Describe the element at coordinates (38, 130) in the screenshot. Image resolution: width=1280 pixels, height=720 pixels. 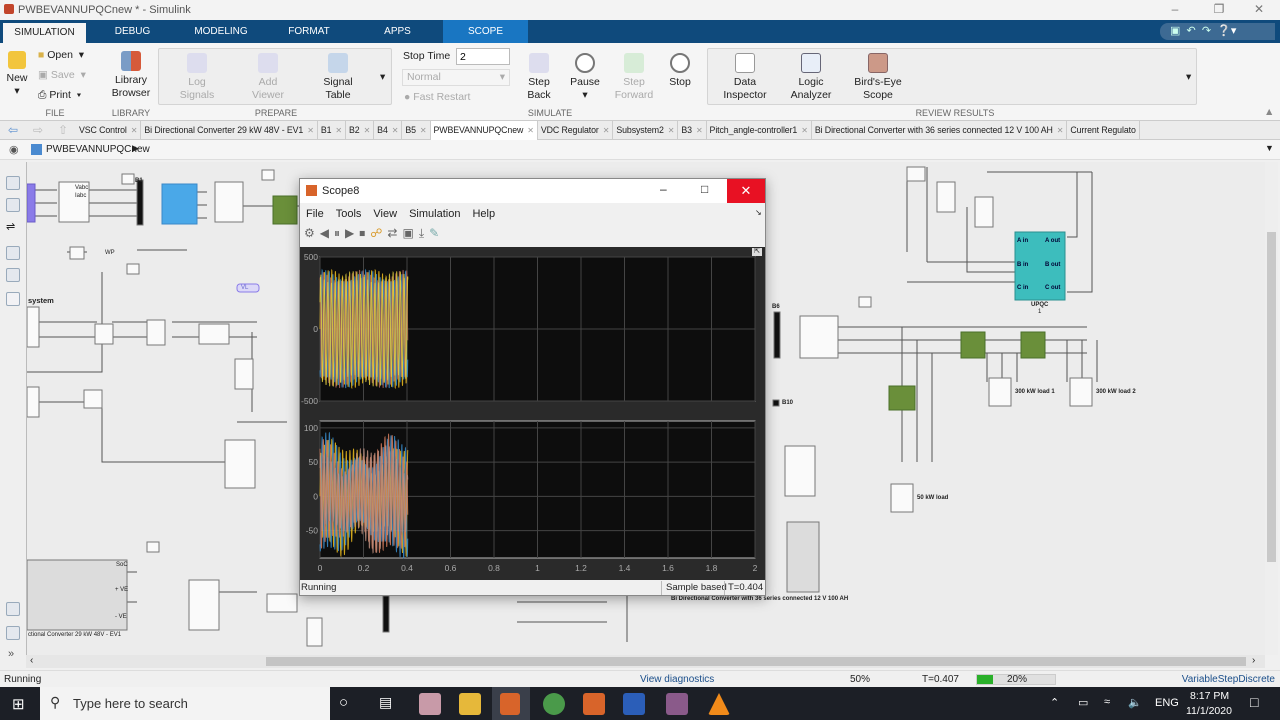
I see `forward-arrow-icon: ⇨` at that location.